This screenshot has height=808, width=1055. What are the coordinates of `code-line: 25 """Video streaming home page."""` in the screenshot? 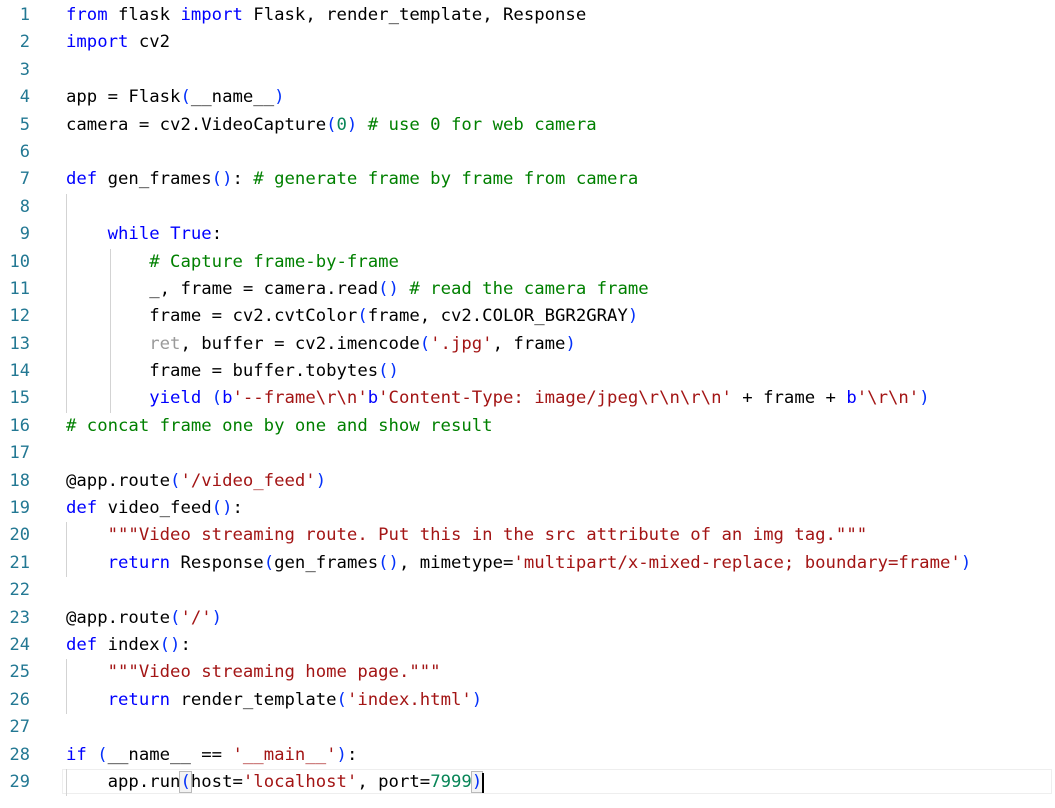 It's located at (527, 673).